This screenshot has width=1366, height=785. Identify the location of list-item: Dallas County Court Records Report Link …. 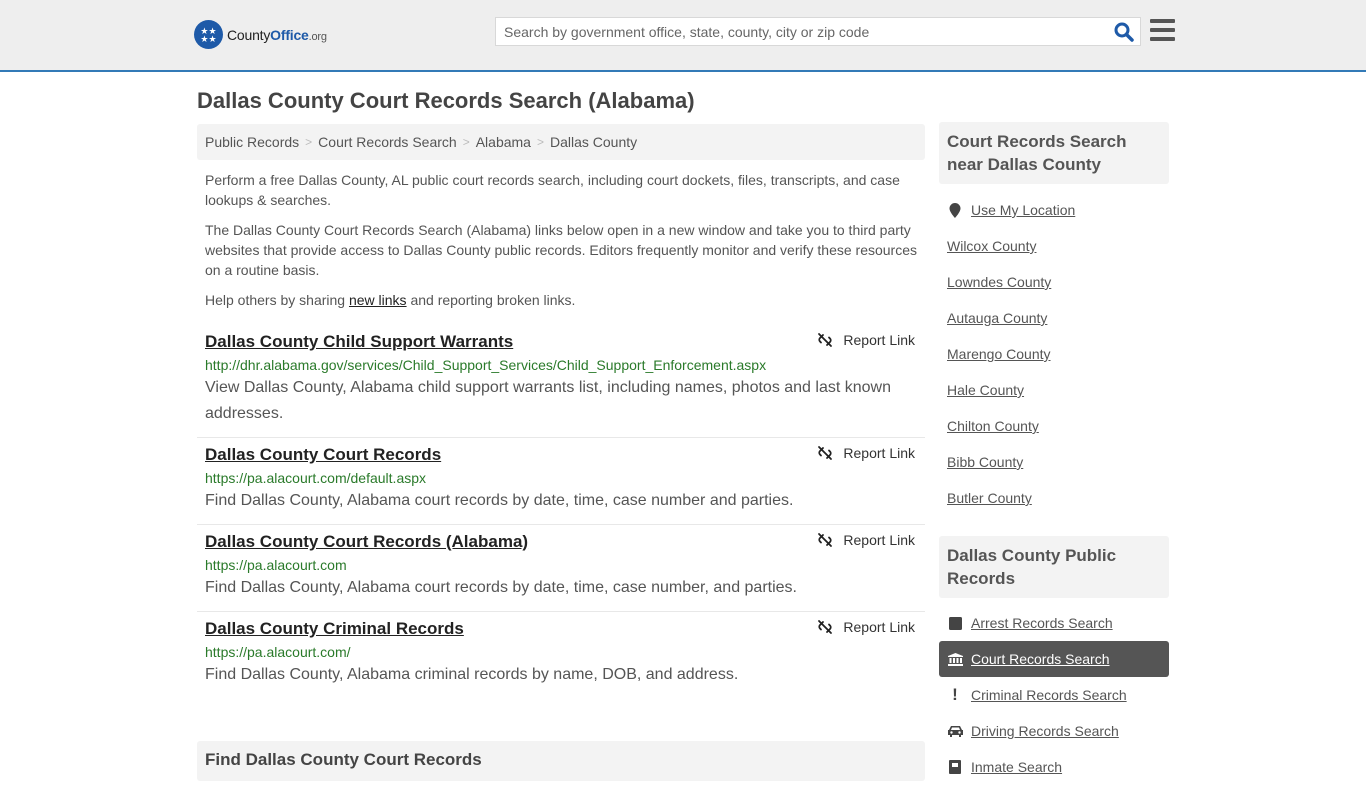
(561, 481).